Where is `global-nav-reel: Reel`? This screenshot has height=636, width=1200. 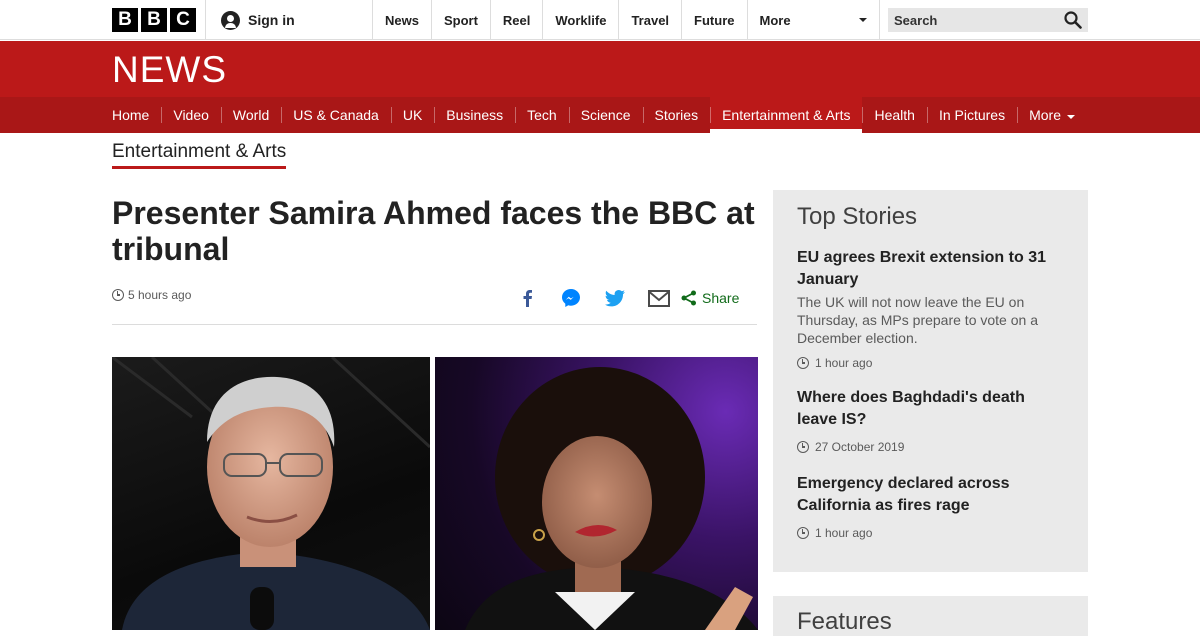
global-nav-reel: Reel is located at coordinates (515, 20).